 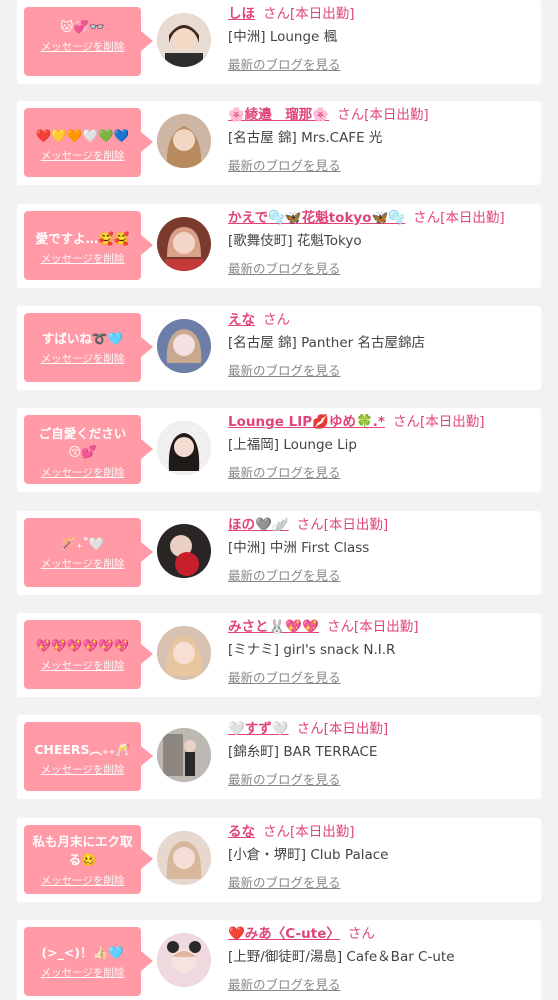 What do you see at coordinates (312, 650) in the screenshot?
I see `shop-name: [ミナミ] girl's snack N.I.R` at bounding box center [312, 650].